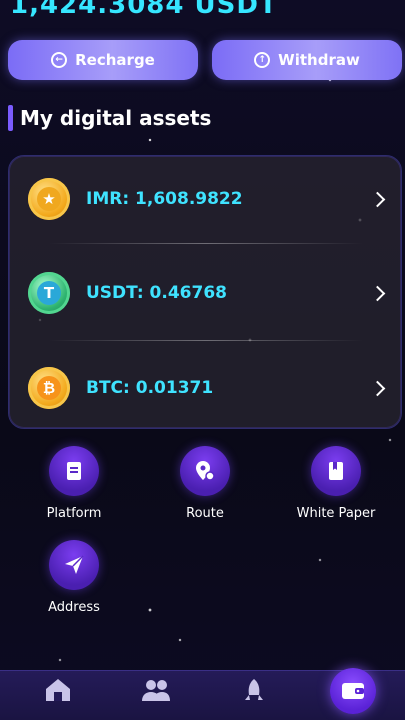 The height and width of the screenshot is (720, 405). What do you see at coordinates (59, 60) in the screenshot?
I see `recharge-icon: ←` at bounding box center [59, 60].